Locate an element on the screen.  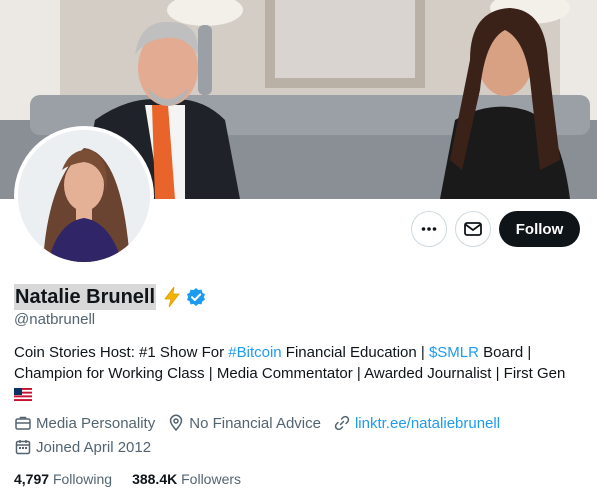
name-row: Natalie Brunell is located at coordinates (110, 297).